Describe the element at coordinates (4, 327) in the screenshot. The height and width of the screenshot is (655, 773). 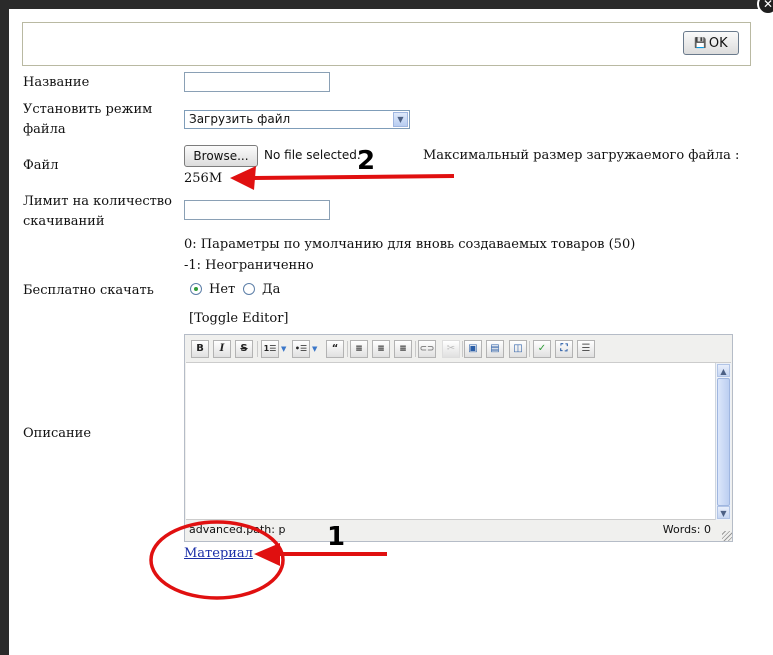
I see `window-frame-left` at that location.